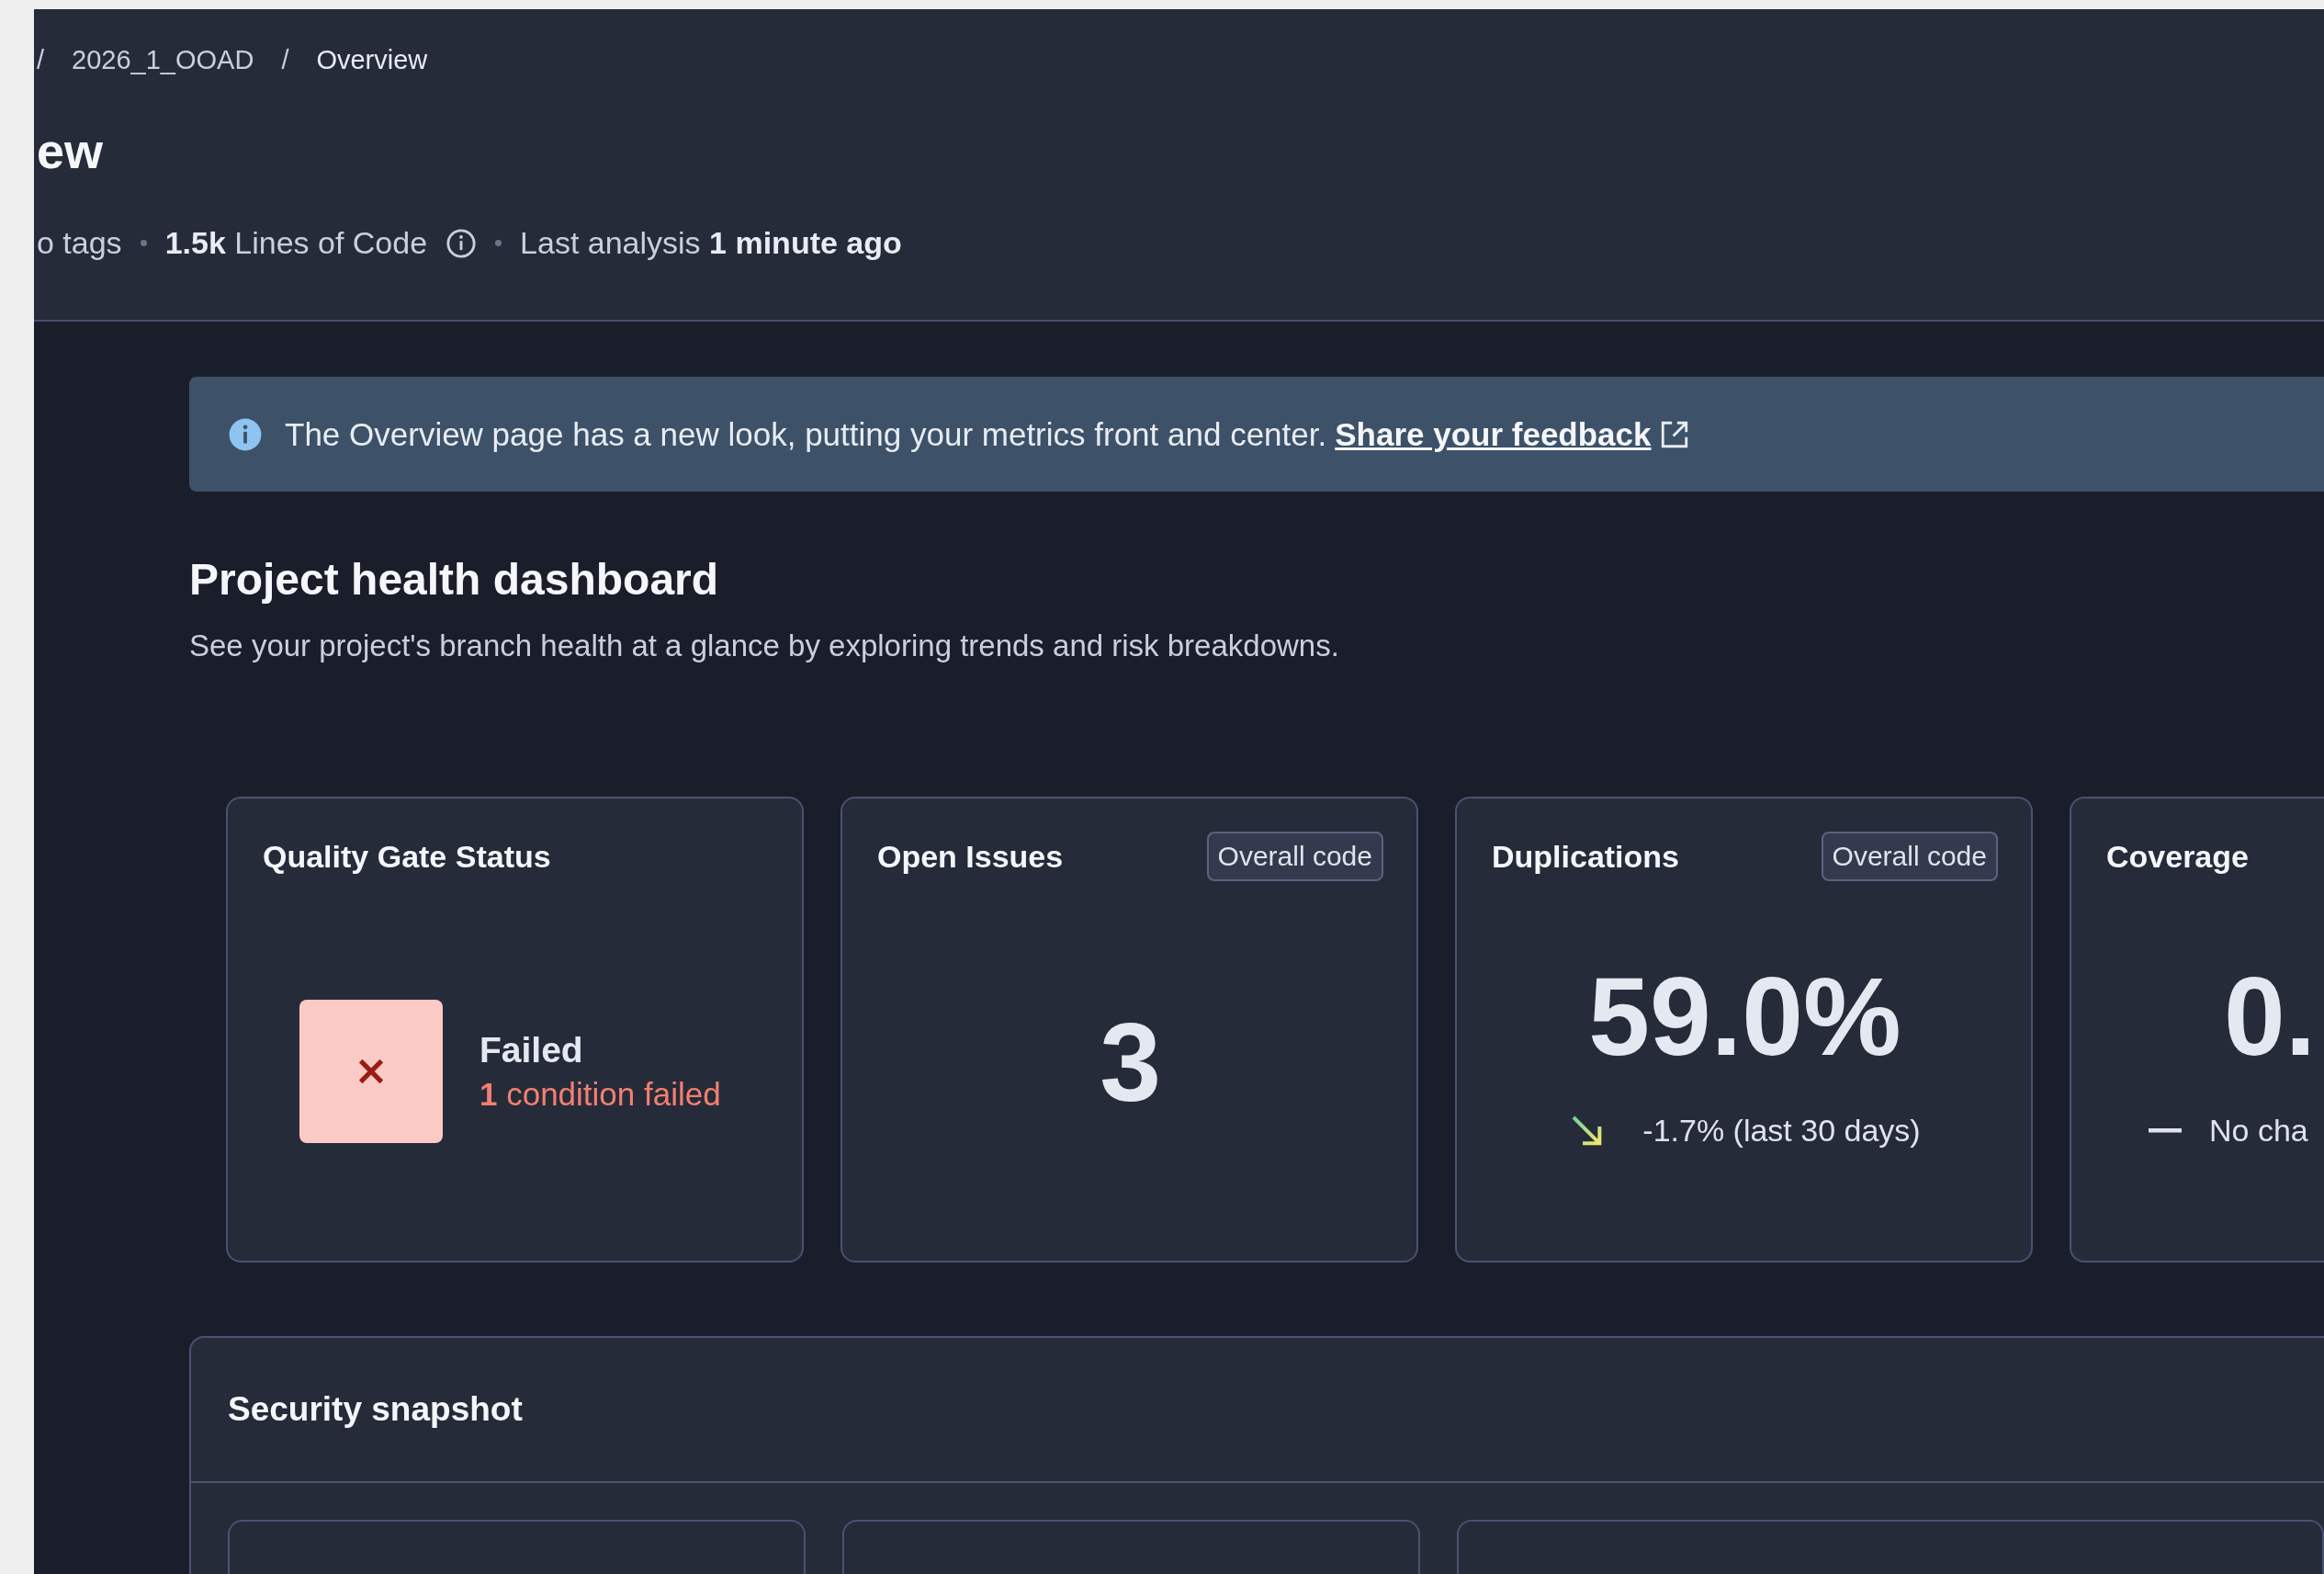 This screenshot has height=1574, width=2324. I want to click on breadcrumb-current: Overview, so click(372, 59).